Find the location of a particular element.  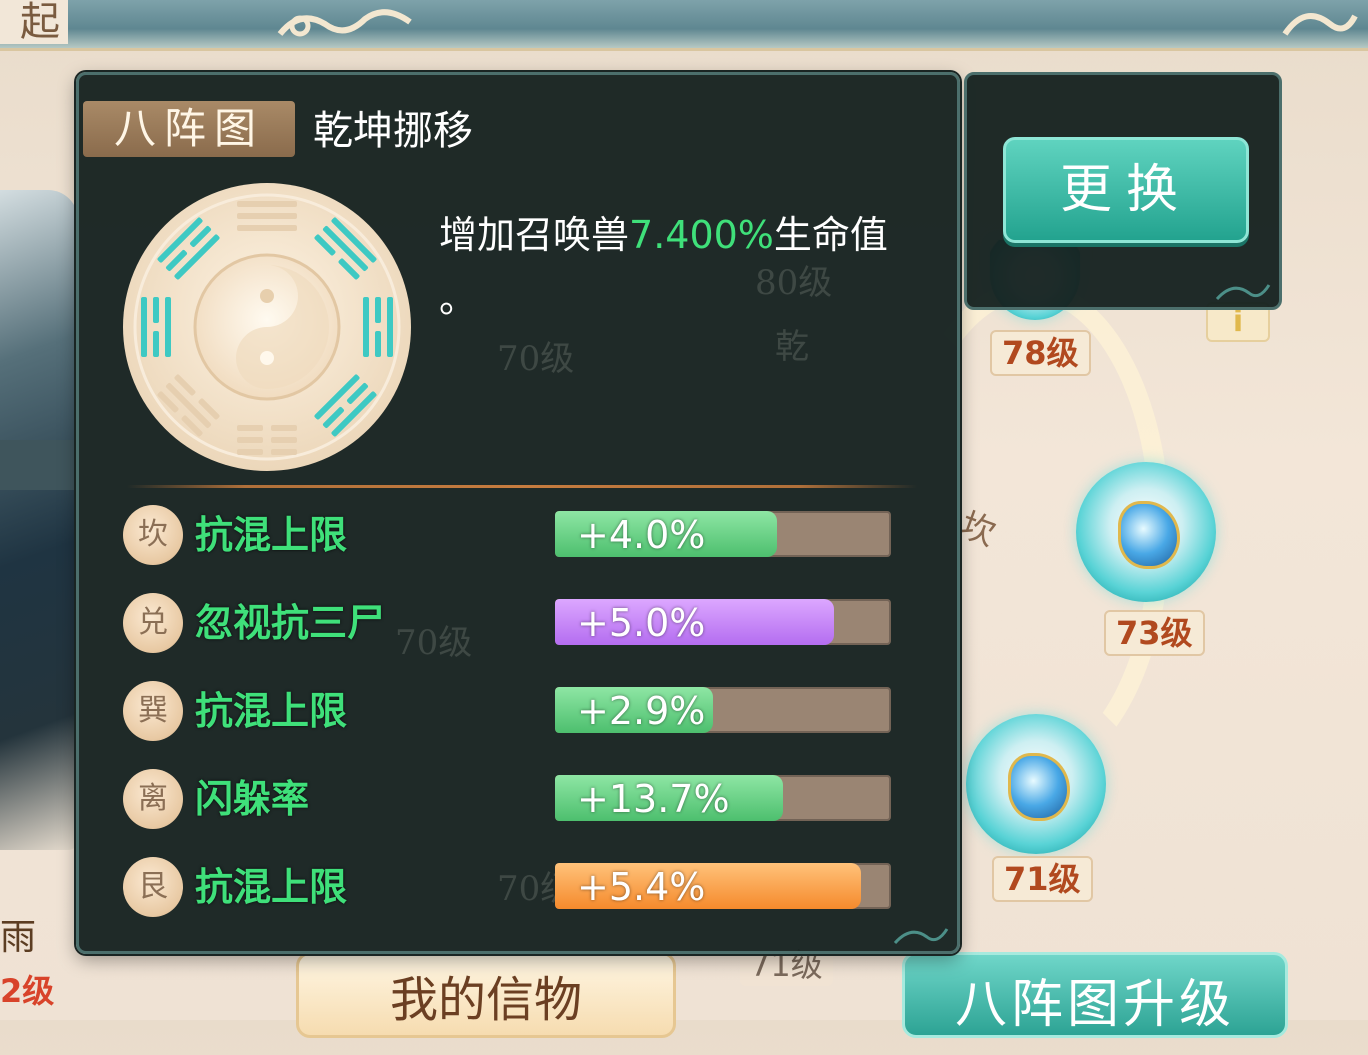

stat-value: +4.0% is located at coordinates (641, 535).